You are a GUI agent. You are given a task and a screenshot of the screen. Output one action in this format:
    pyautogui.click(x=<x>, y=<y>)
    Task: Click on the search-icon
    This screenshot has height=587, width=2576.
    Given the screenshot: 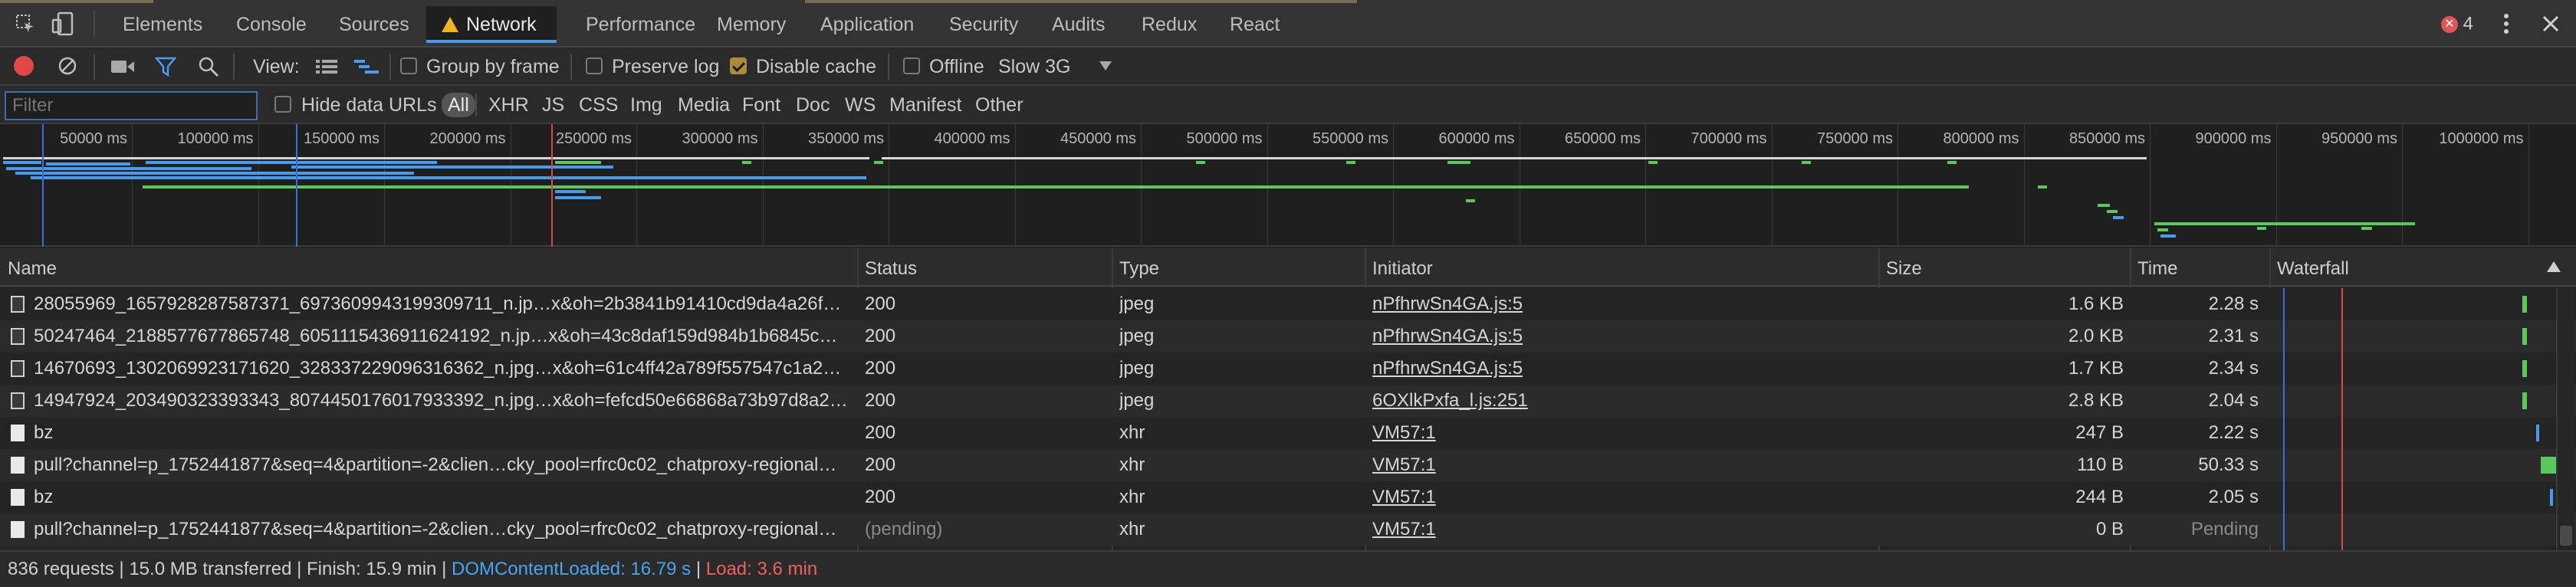 What is the action you would take?
    pyautogui.click(x=209, y=66)
    